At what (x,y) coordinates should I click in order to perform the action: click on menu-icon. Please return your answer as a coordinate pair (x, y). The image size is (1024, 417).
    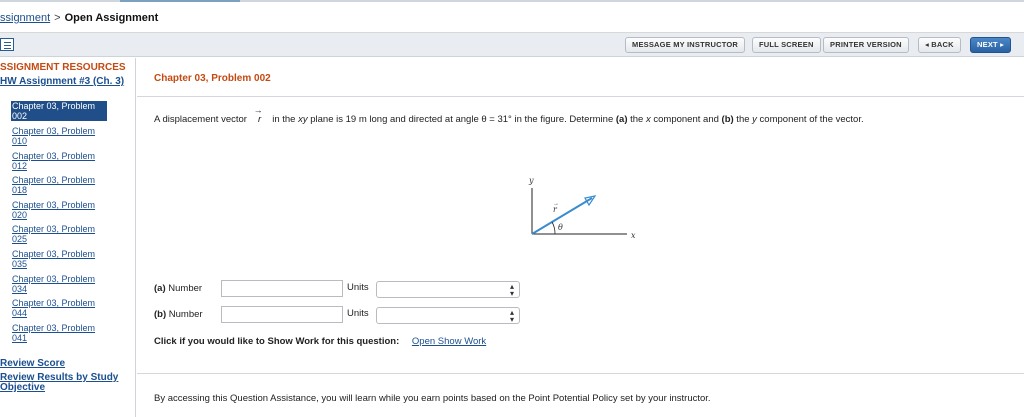
    Looking at the image, I should click on (7, 44).